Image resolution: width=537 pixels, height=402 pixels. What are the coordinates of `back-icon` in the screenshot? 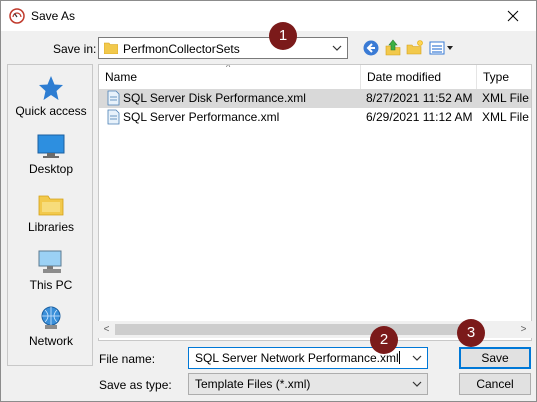 It's located at (371, 48).